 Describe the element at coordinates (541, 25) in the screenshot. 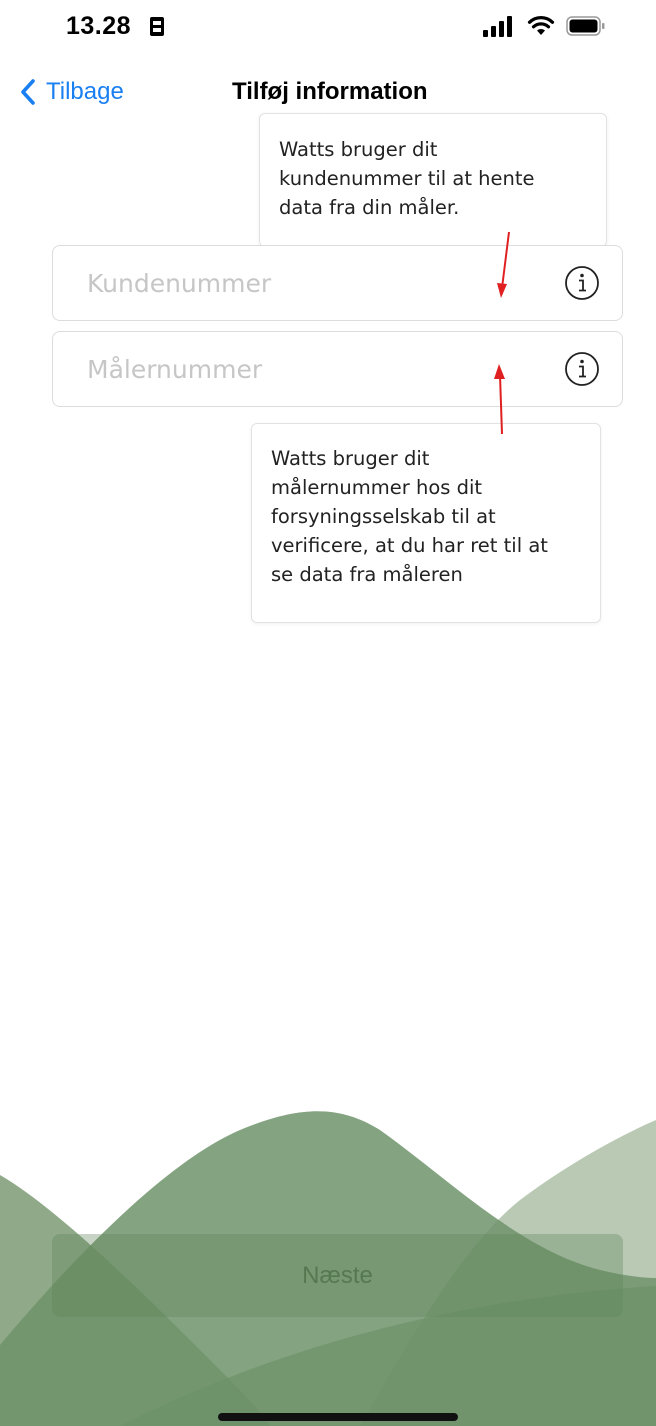

I see `wifi-icon` at that location.